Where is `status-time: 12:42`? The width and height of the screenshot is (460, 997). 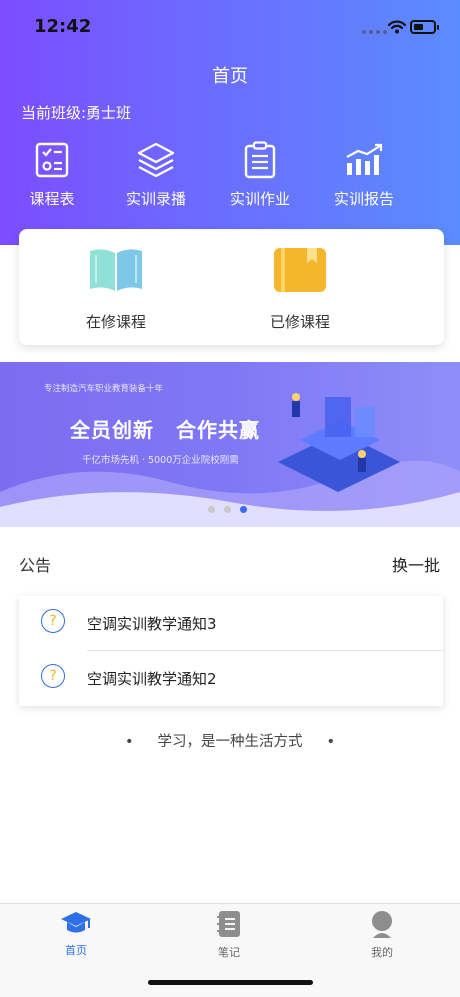
status-time: 12:42 is located at coordinates (63, 26).